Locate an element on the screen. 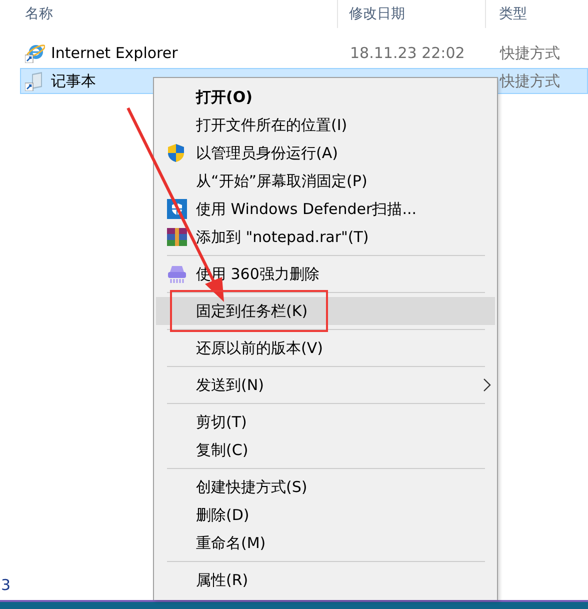  file-name: 记事本 is located at coordinates (73, 81).